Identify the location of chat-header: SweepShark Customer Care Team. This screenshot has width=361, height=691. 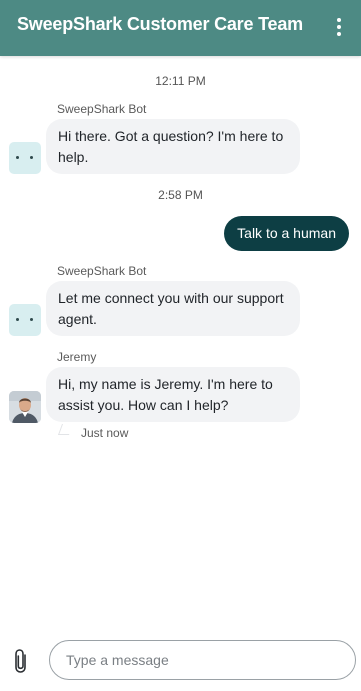
(180, 28).